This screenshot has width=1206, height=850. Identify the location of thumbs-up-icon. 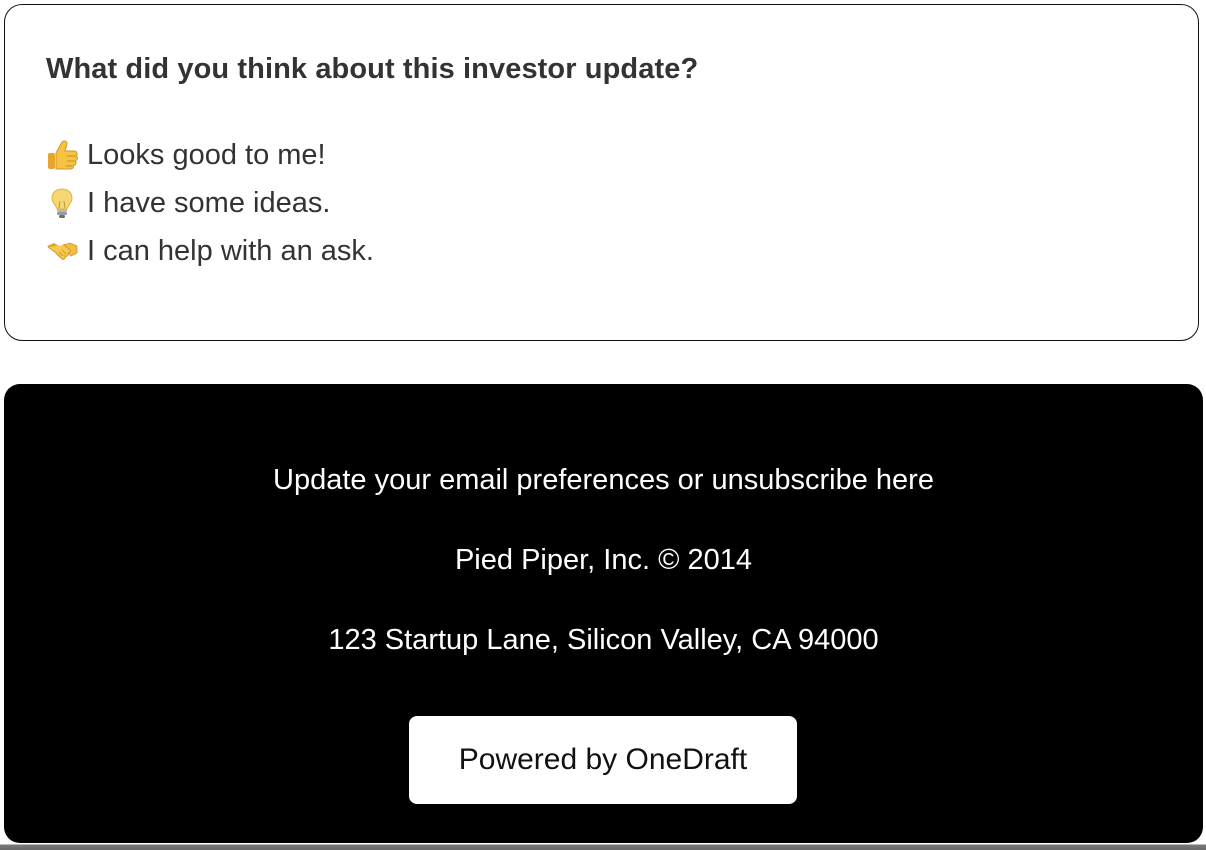
(62, 155).